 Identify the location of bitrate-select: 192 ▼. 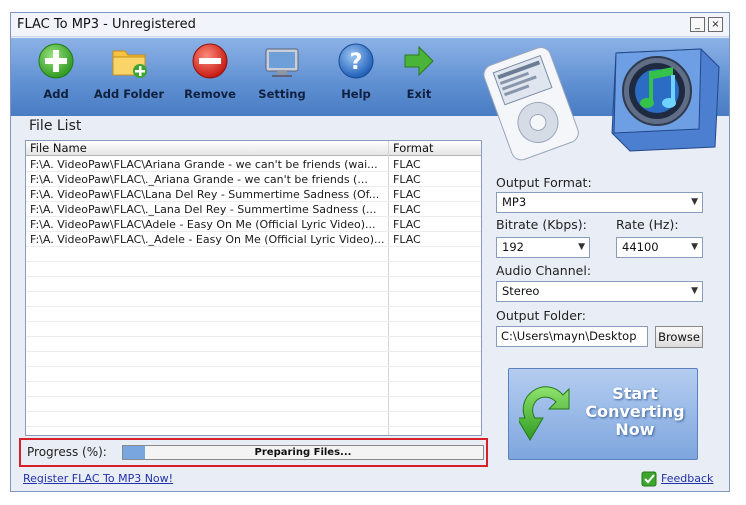
(543, 247).